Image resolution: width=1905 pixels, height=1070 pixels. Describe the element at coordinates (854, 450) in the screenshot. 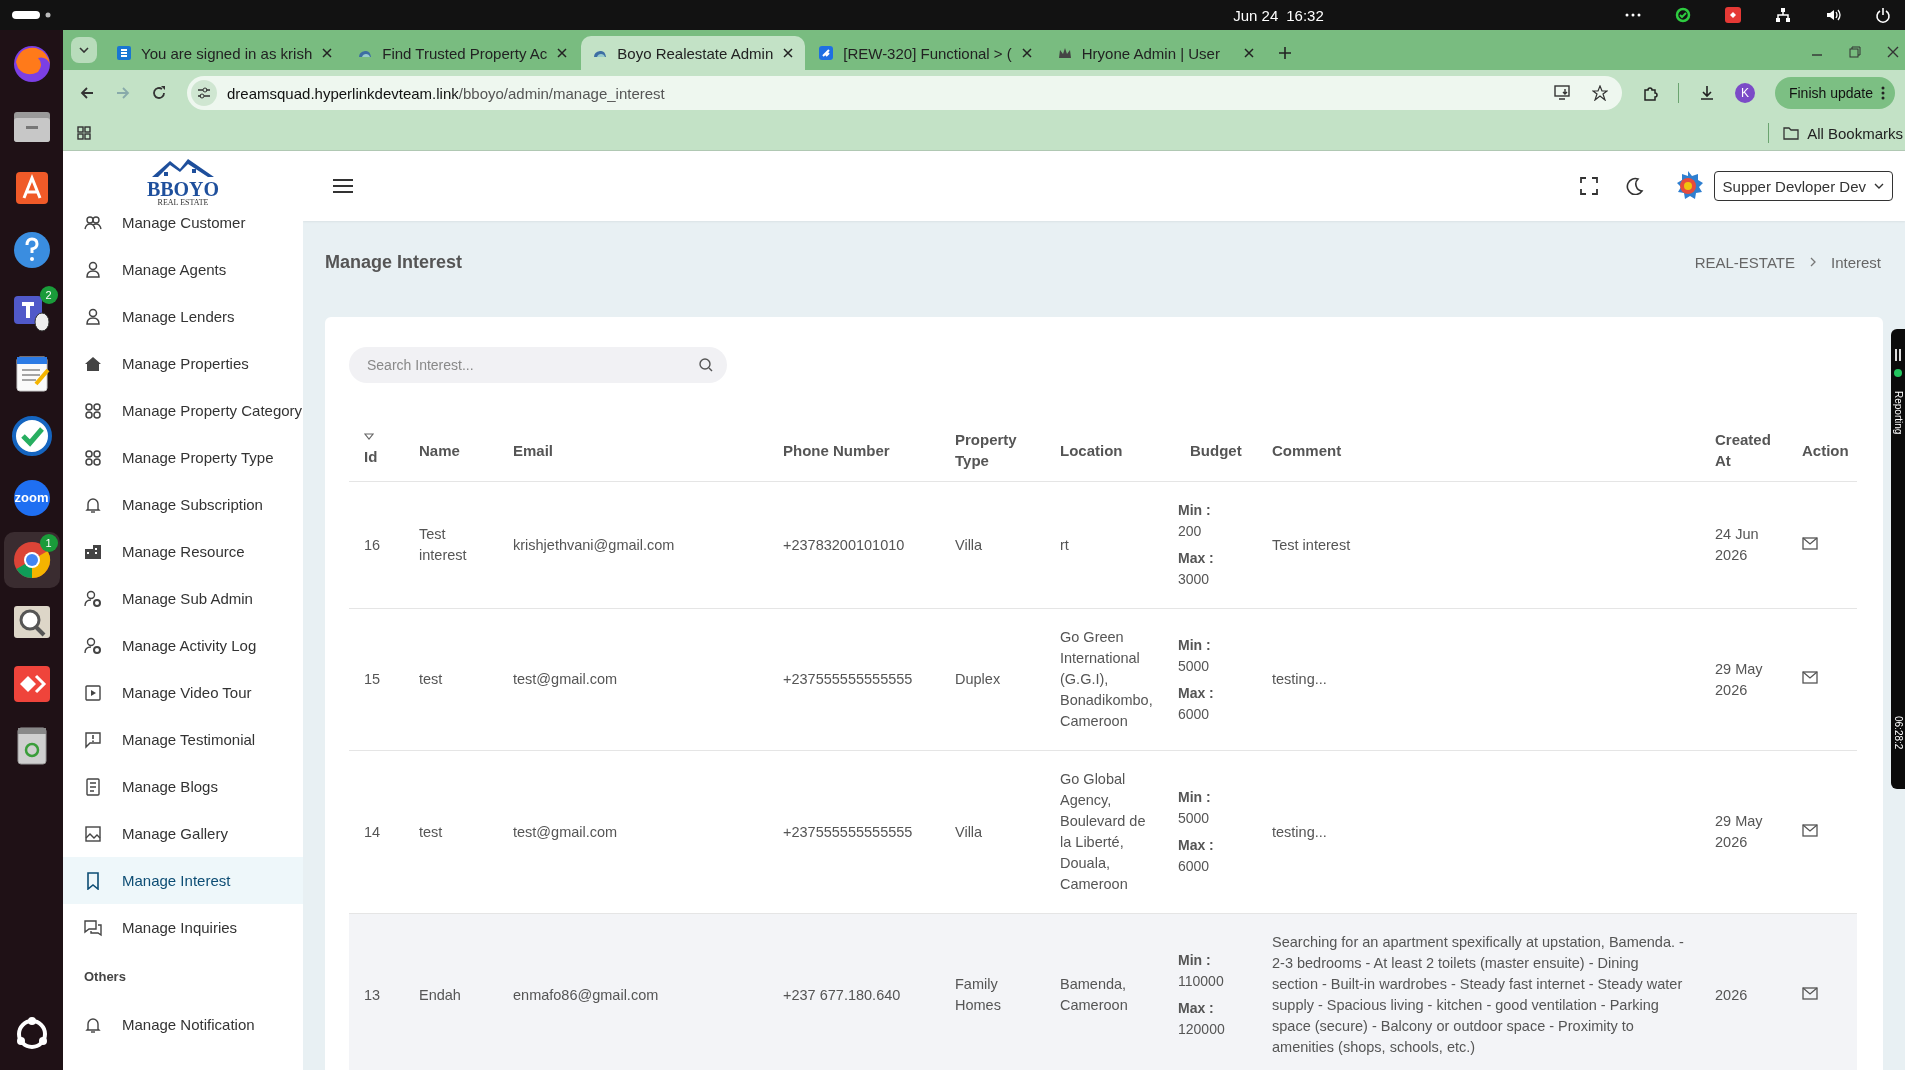

I see `column-header: Phone Number` at that location.